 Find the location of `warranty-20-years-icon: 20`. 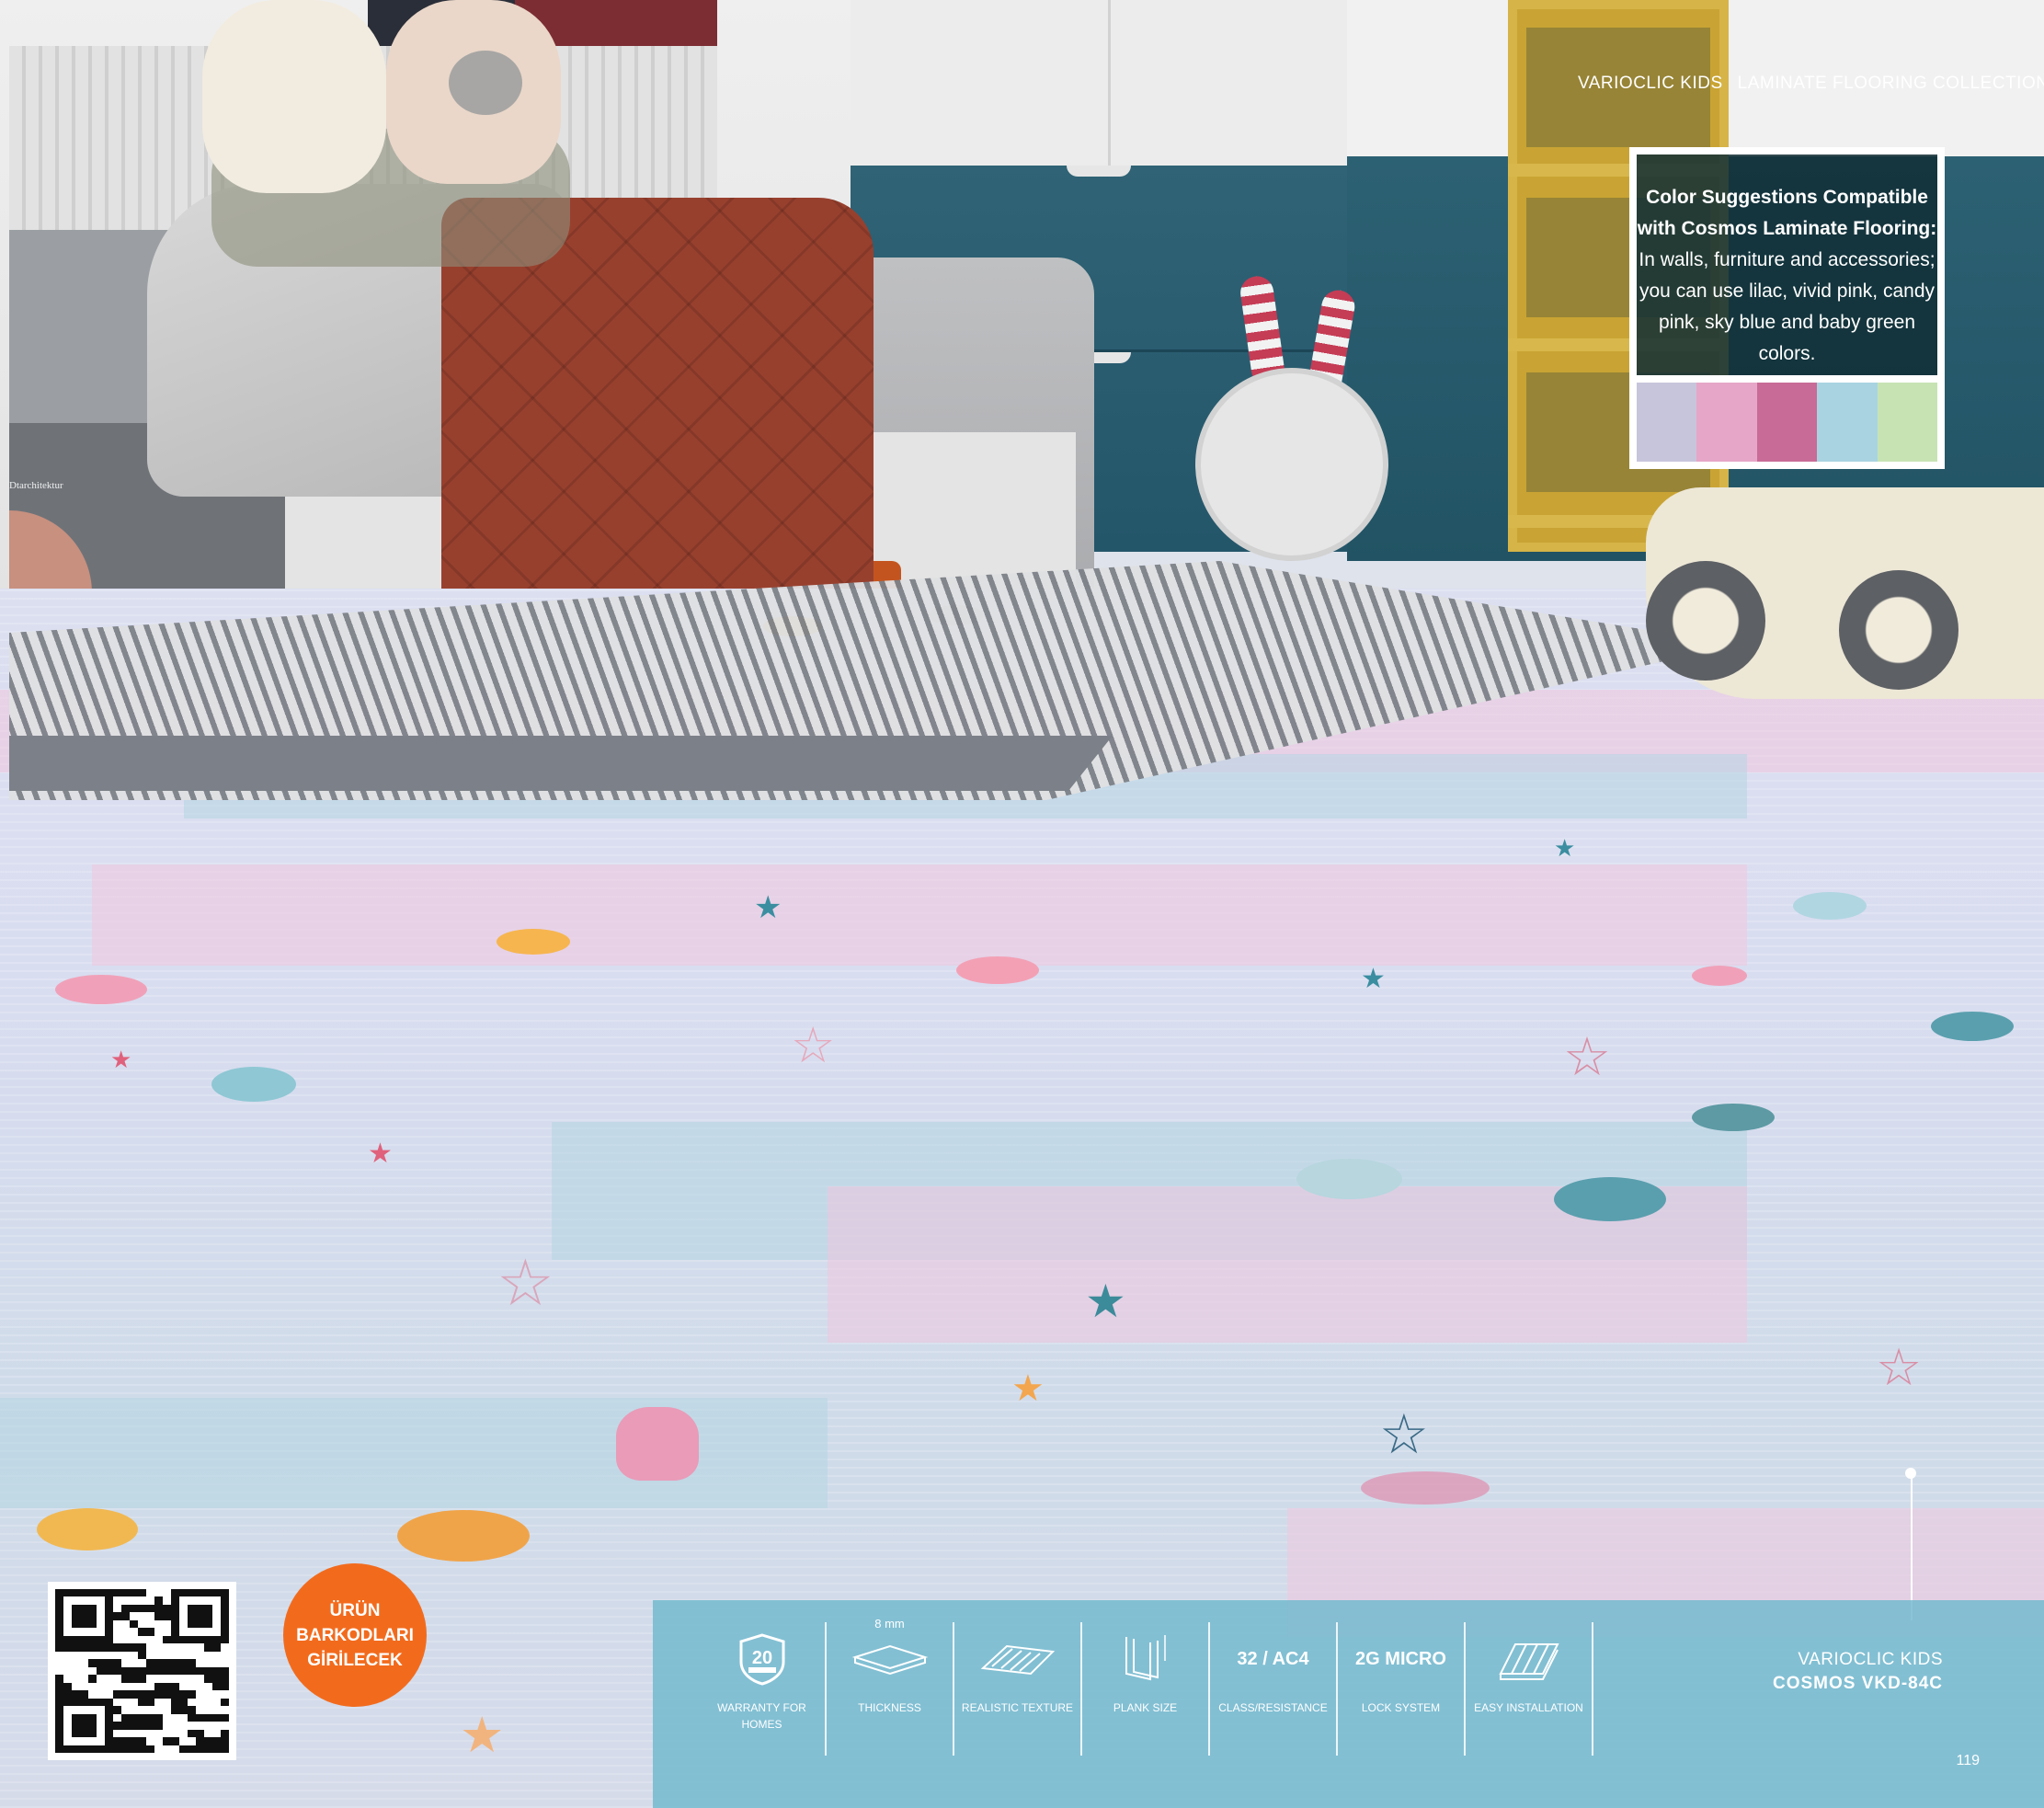

warranty-20-years-icon: 20 is located at coordinates (762, 1659).